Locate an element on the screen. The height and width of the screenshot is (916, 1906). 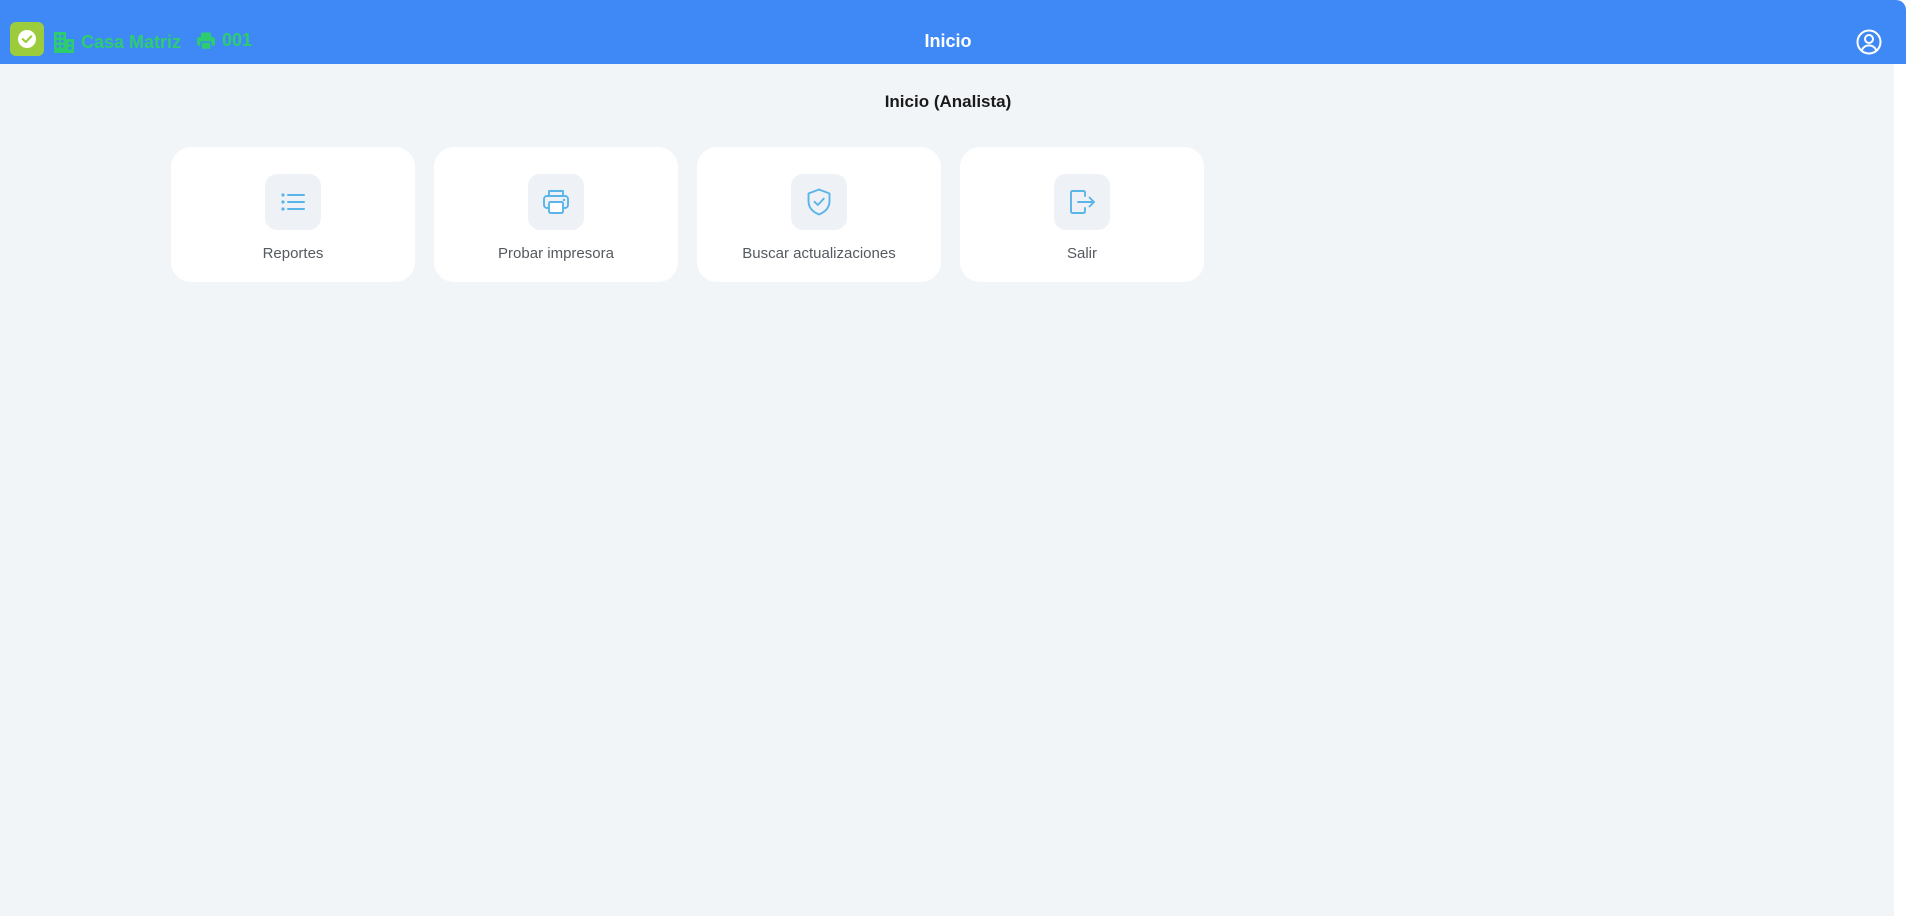
user-circle-icon is located at coordinates (1869, 42).